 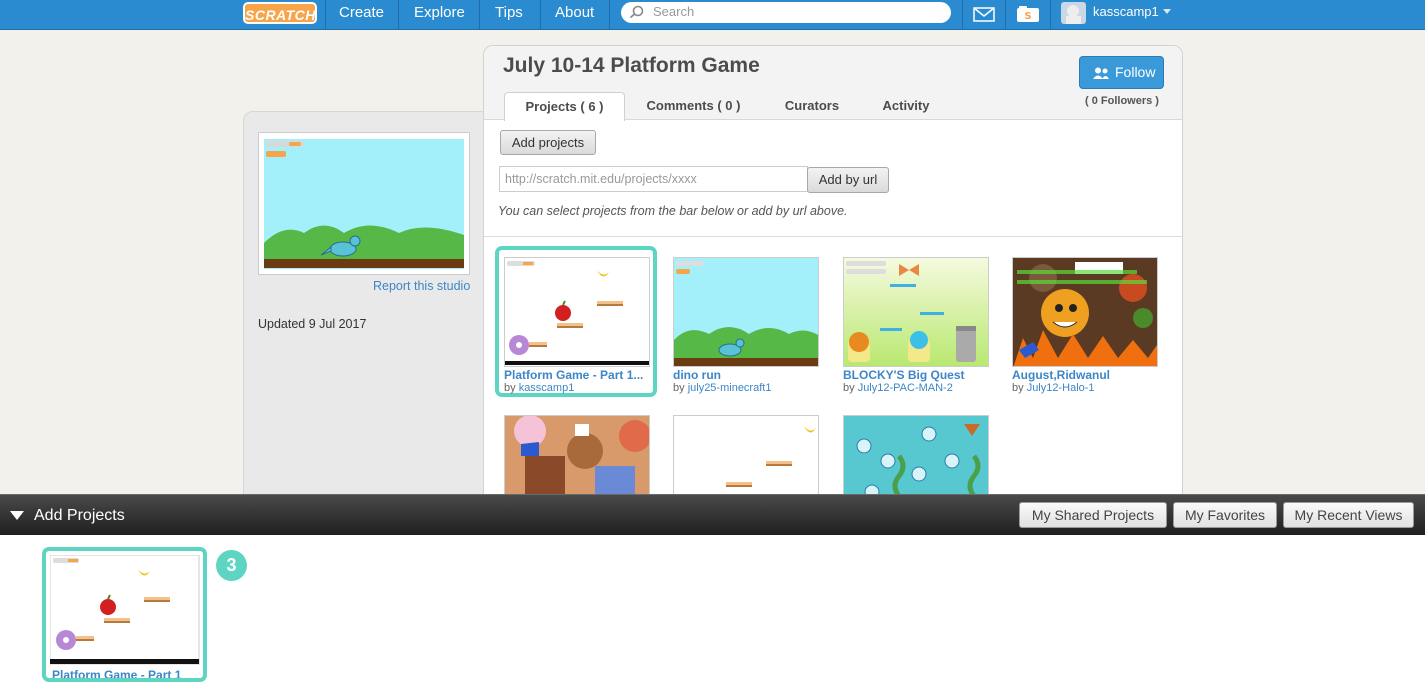 I want to click on follow-label: Follow, so click(x=1135, y=72).